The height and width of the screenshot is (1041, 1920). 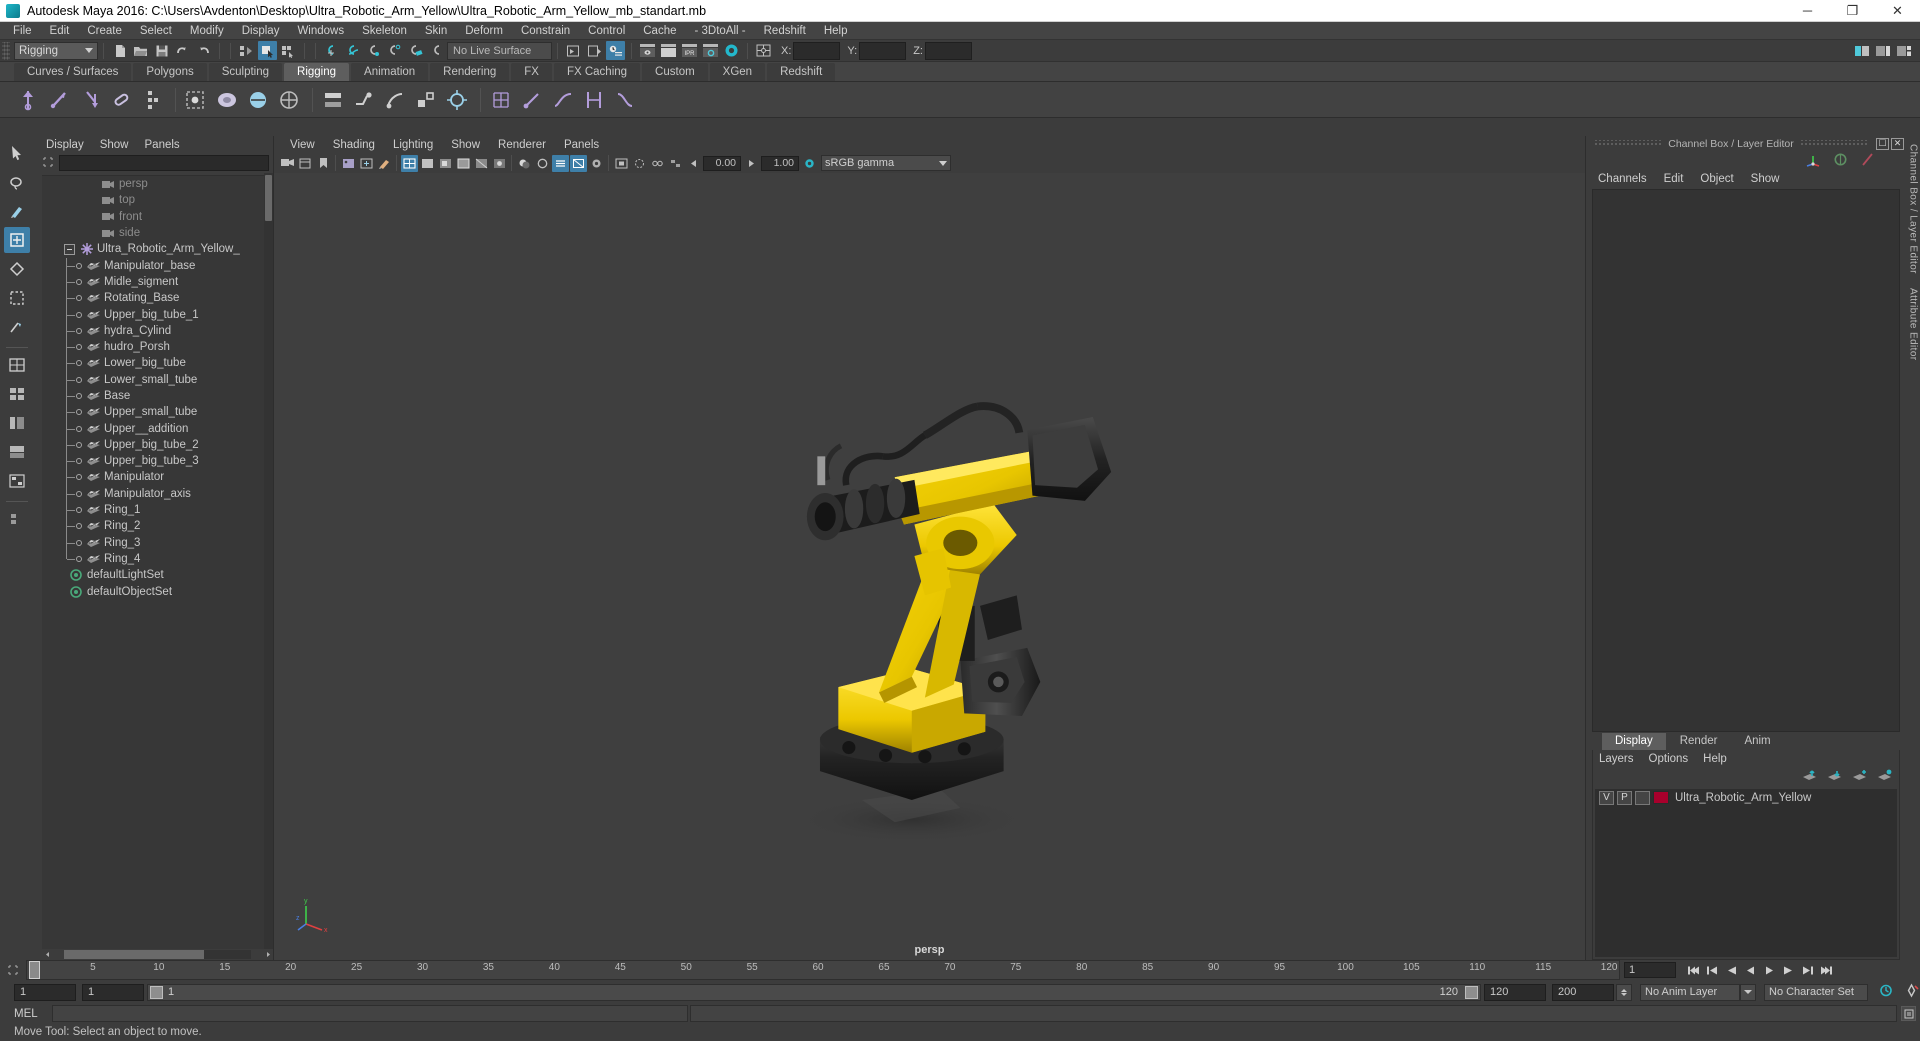 What do you see at coordinates (563, 100) in the screenshot?
I see `soft-modification-icon` at bounding box center [563, 100].